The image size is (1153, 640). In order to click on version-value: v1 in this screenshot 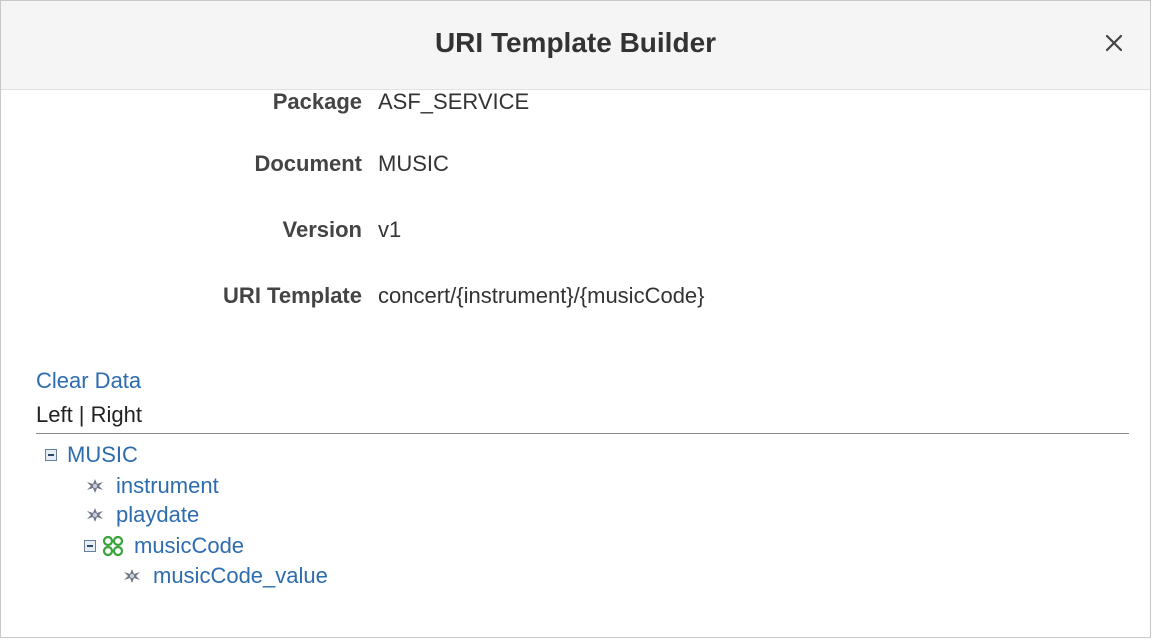, I will do `click(390, 229)`.